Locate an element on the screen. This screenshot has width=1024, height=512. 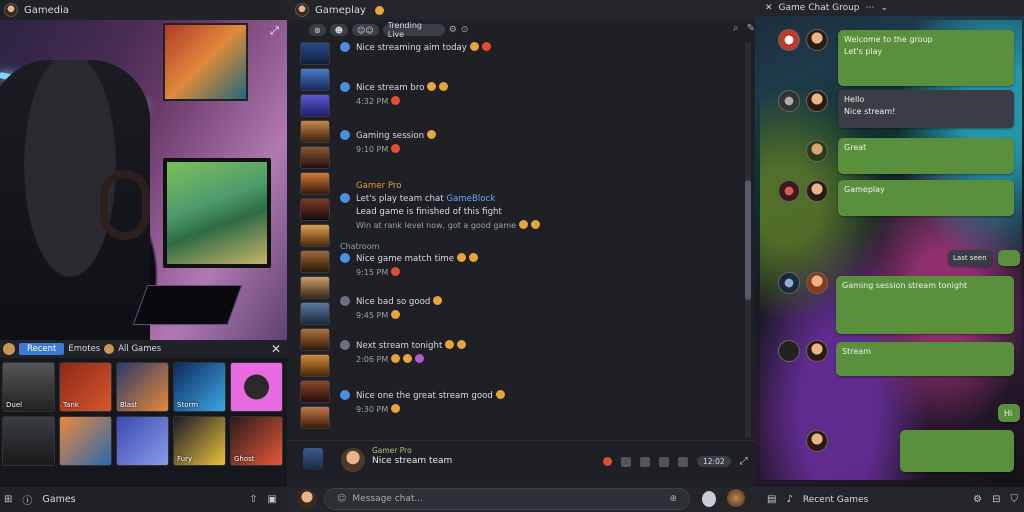
emote-tab-recent: Recent is located at coordinates (42, 349).